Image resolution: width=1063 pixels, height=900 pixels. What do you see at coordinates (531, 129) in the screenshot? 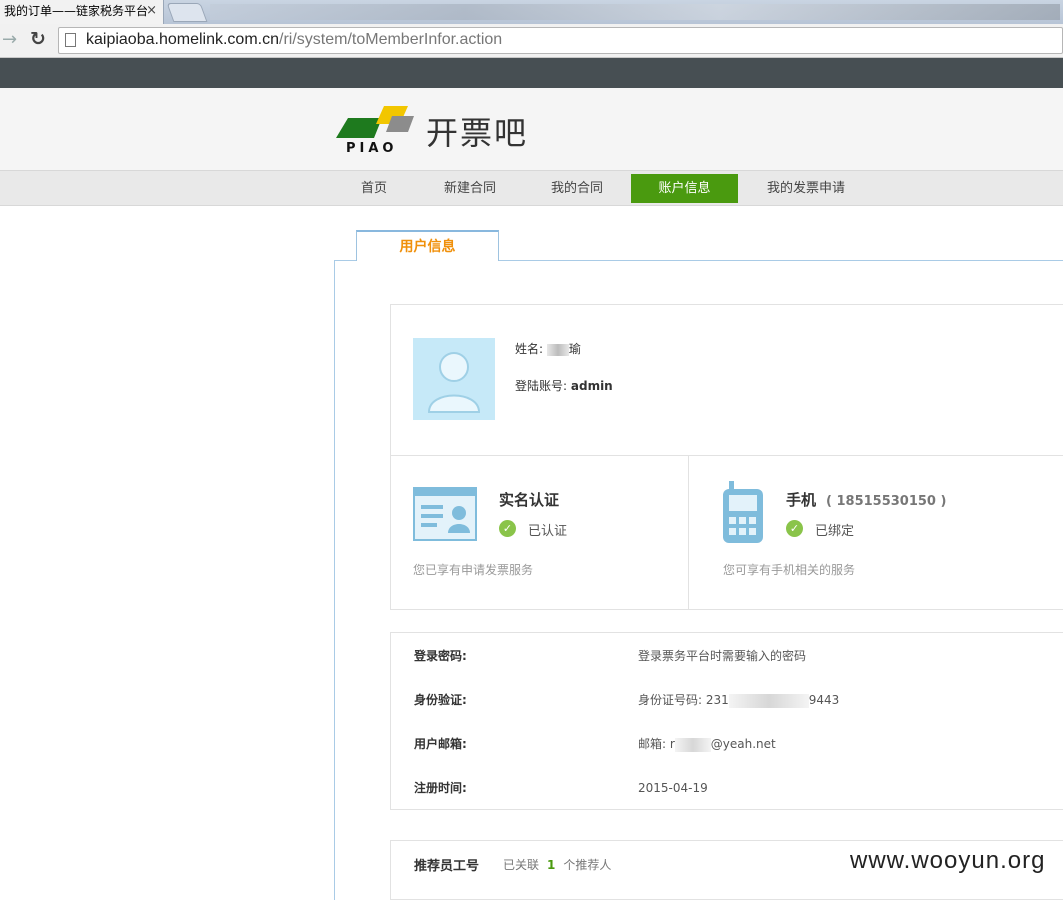
I see `site-header: PIAO 开票吧` at bounding box center [531, 129].